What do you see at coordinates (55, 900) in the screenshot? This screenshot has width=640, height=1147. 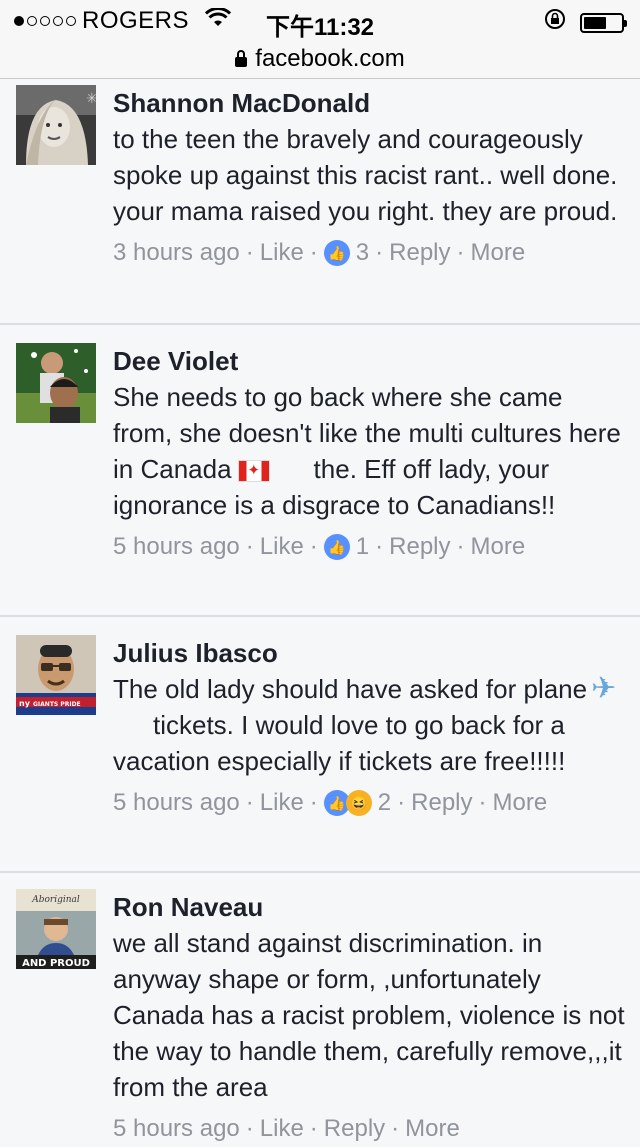 I see `avatar-text-top: Aboriginal` at bounding box center [55, 900].